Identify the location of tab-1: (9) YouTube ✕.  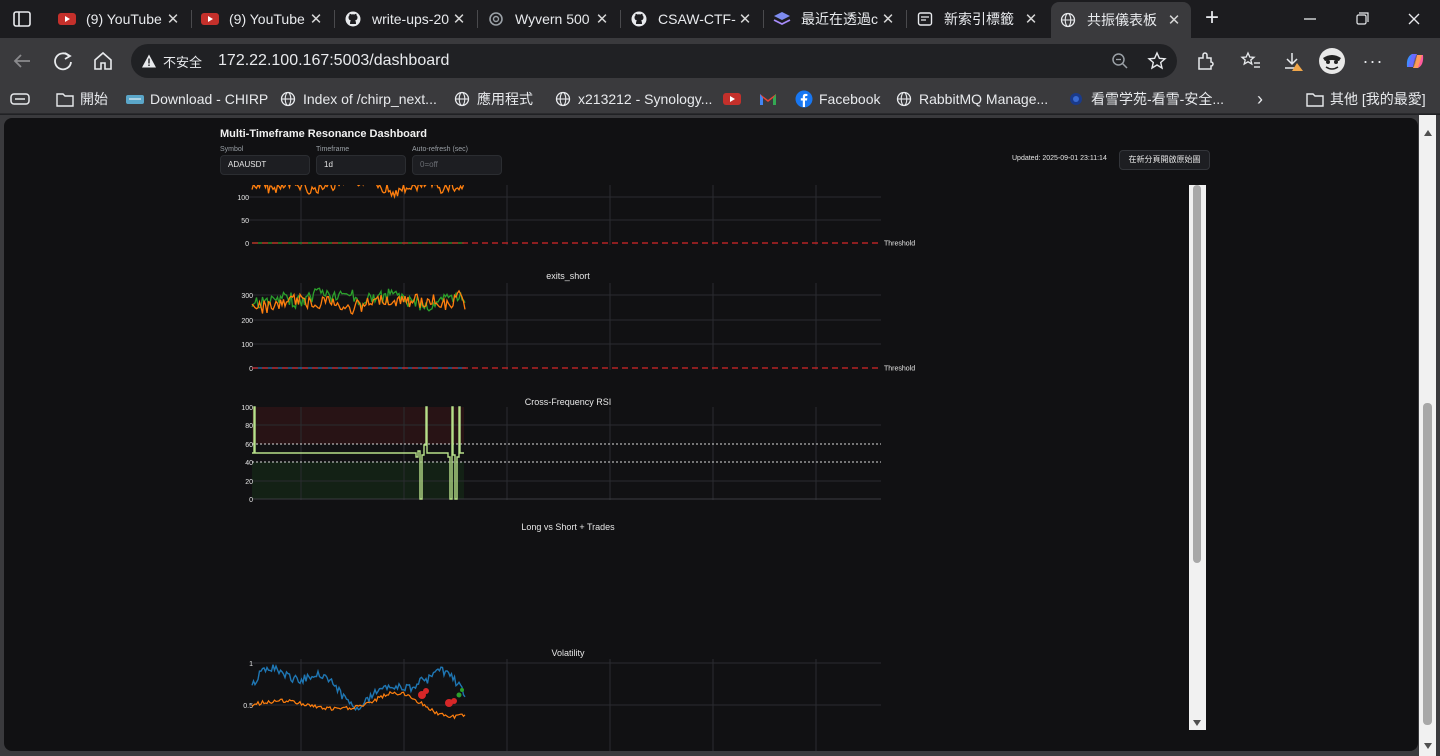
(120, 19).